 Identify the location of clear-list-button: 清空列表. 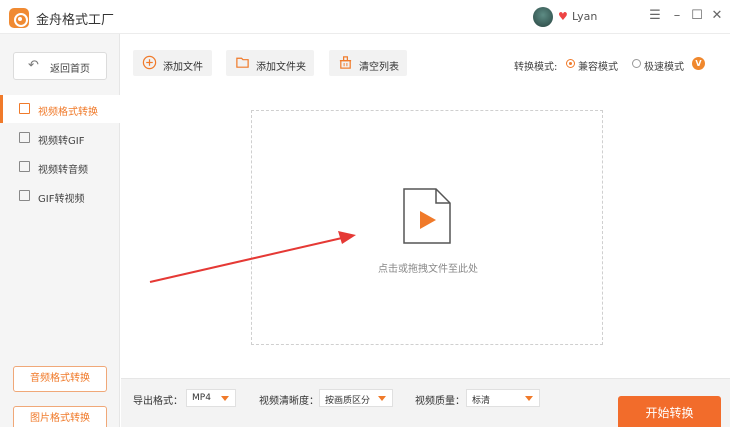
(368, 63).